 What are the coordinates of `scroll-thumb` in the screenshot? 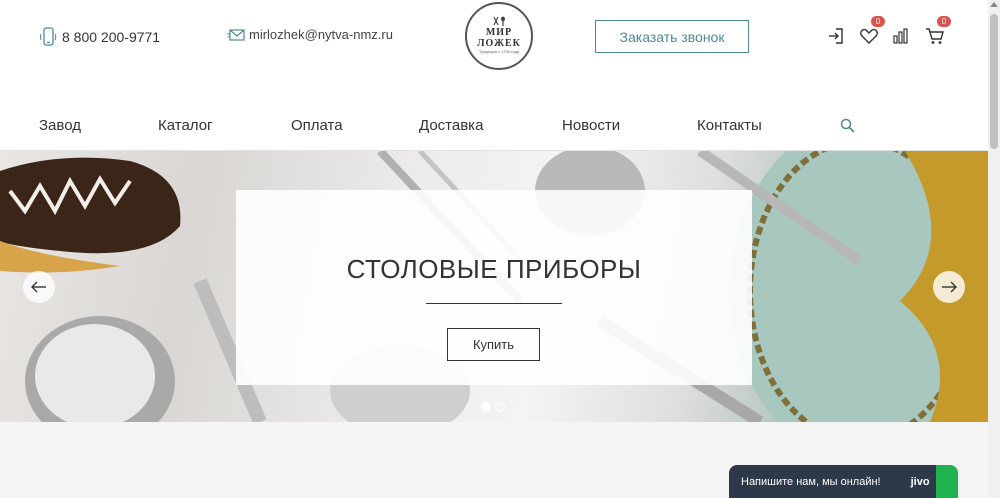 It's located at (994, 81).